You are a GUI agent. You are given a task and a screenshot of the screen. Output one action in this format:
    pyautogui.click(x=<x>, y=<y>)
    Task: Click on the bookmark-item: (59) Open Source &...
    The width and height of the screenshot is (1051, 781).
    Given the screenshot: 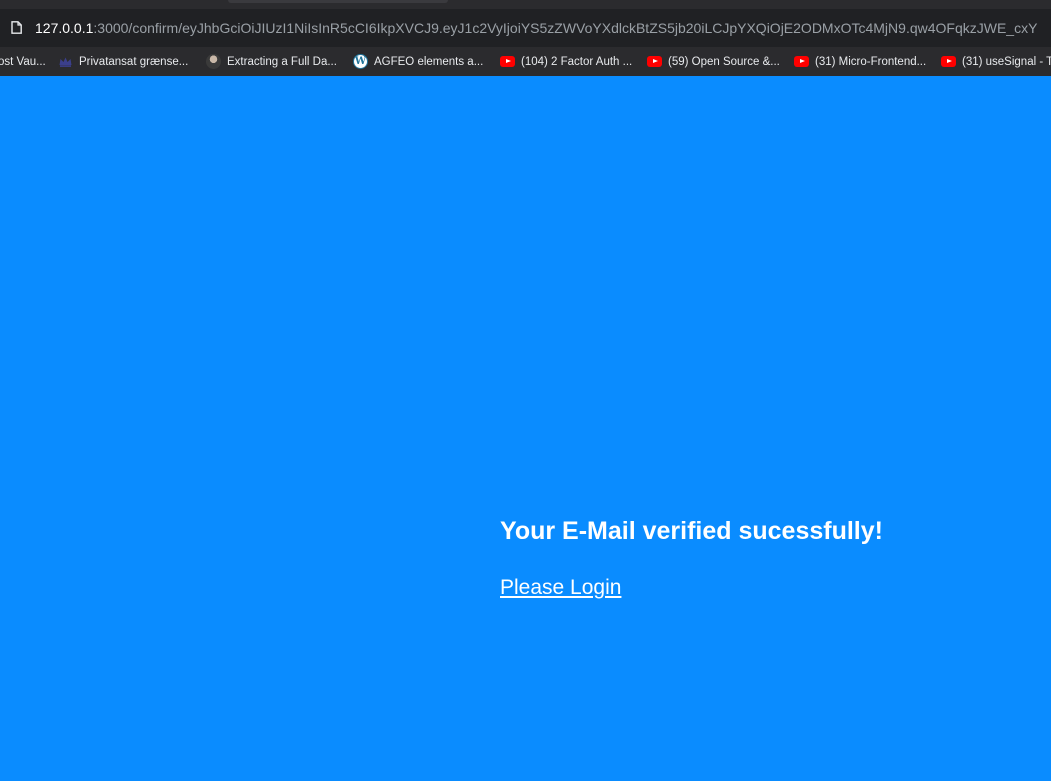 What is the action you would take?
    pyautogui.click(x=713, y=61)
    